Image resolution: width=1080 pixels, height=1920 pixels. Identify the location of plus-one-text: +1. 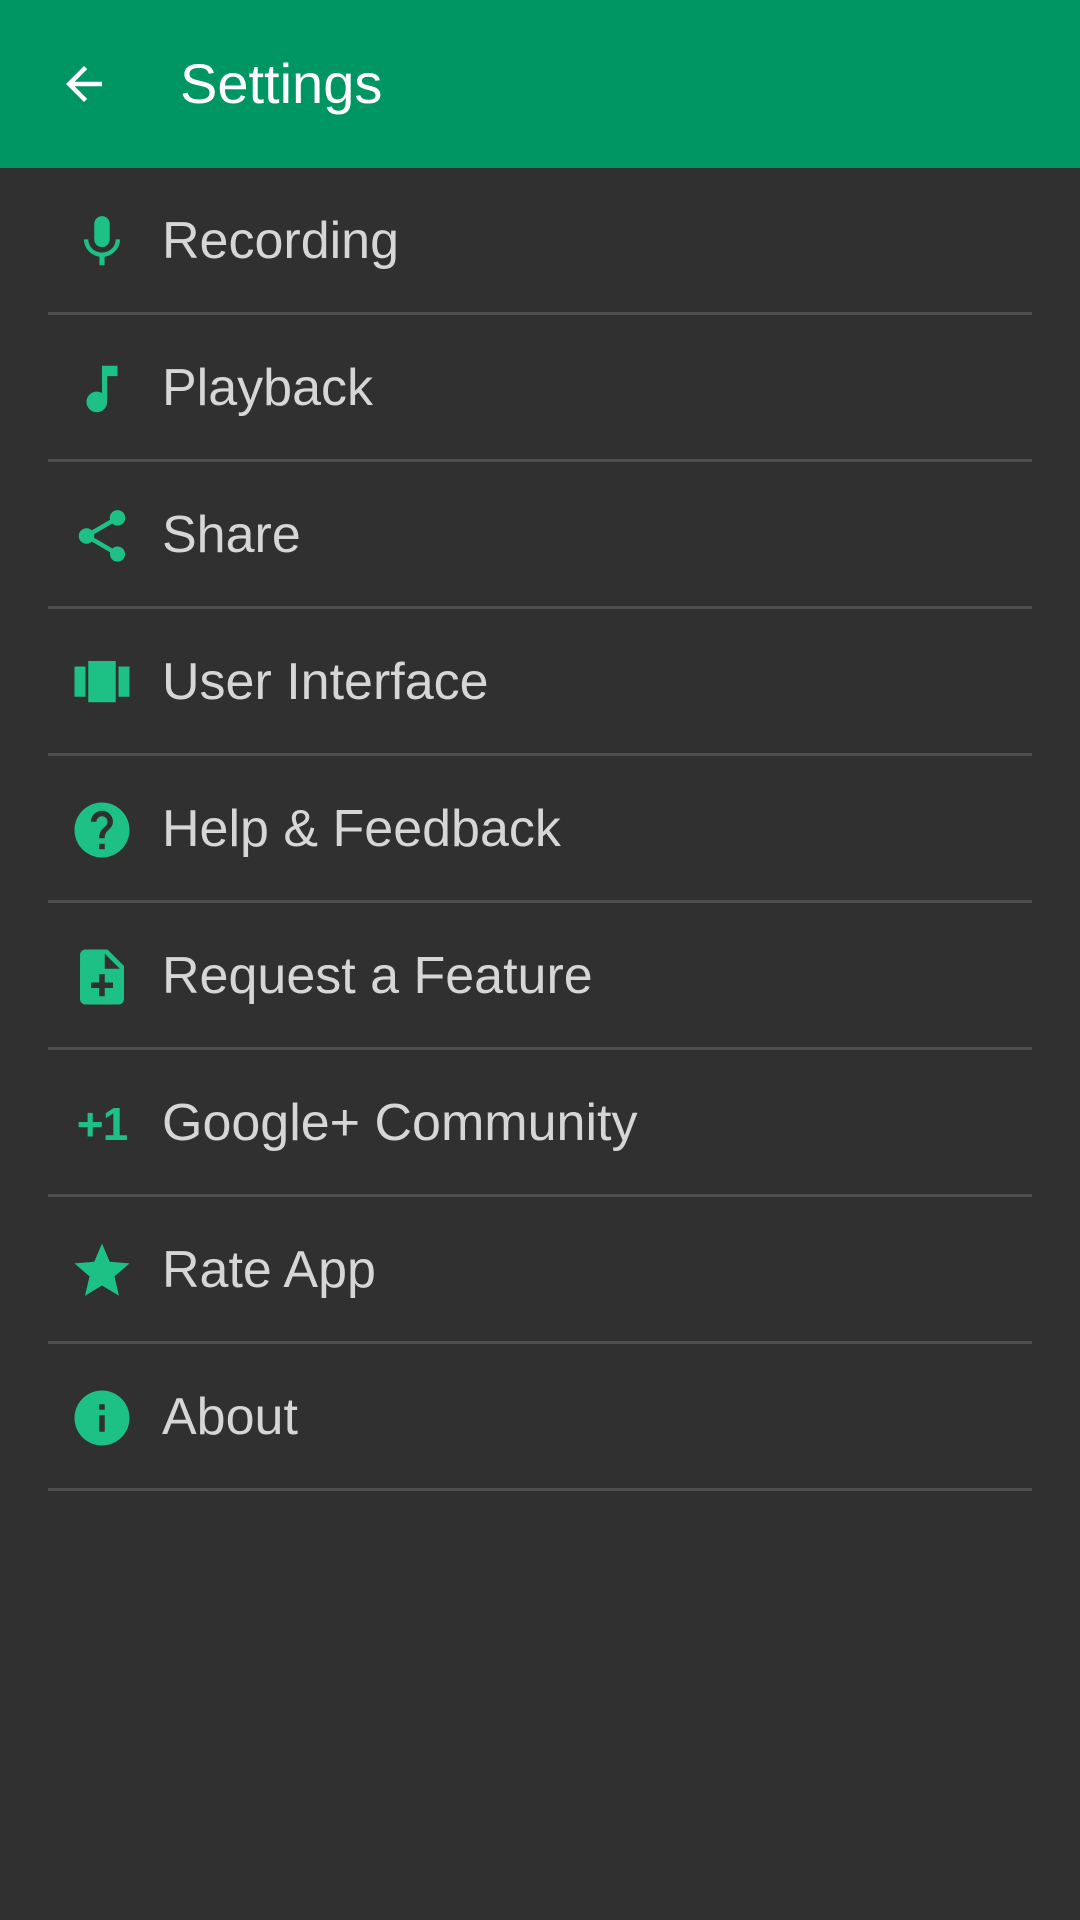
(102, 1124).